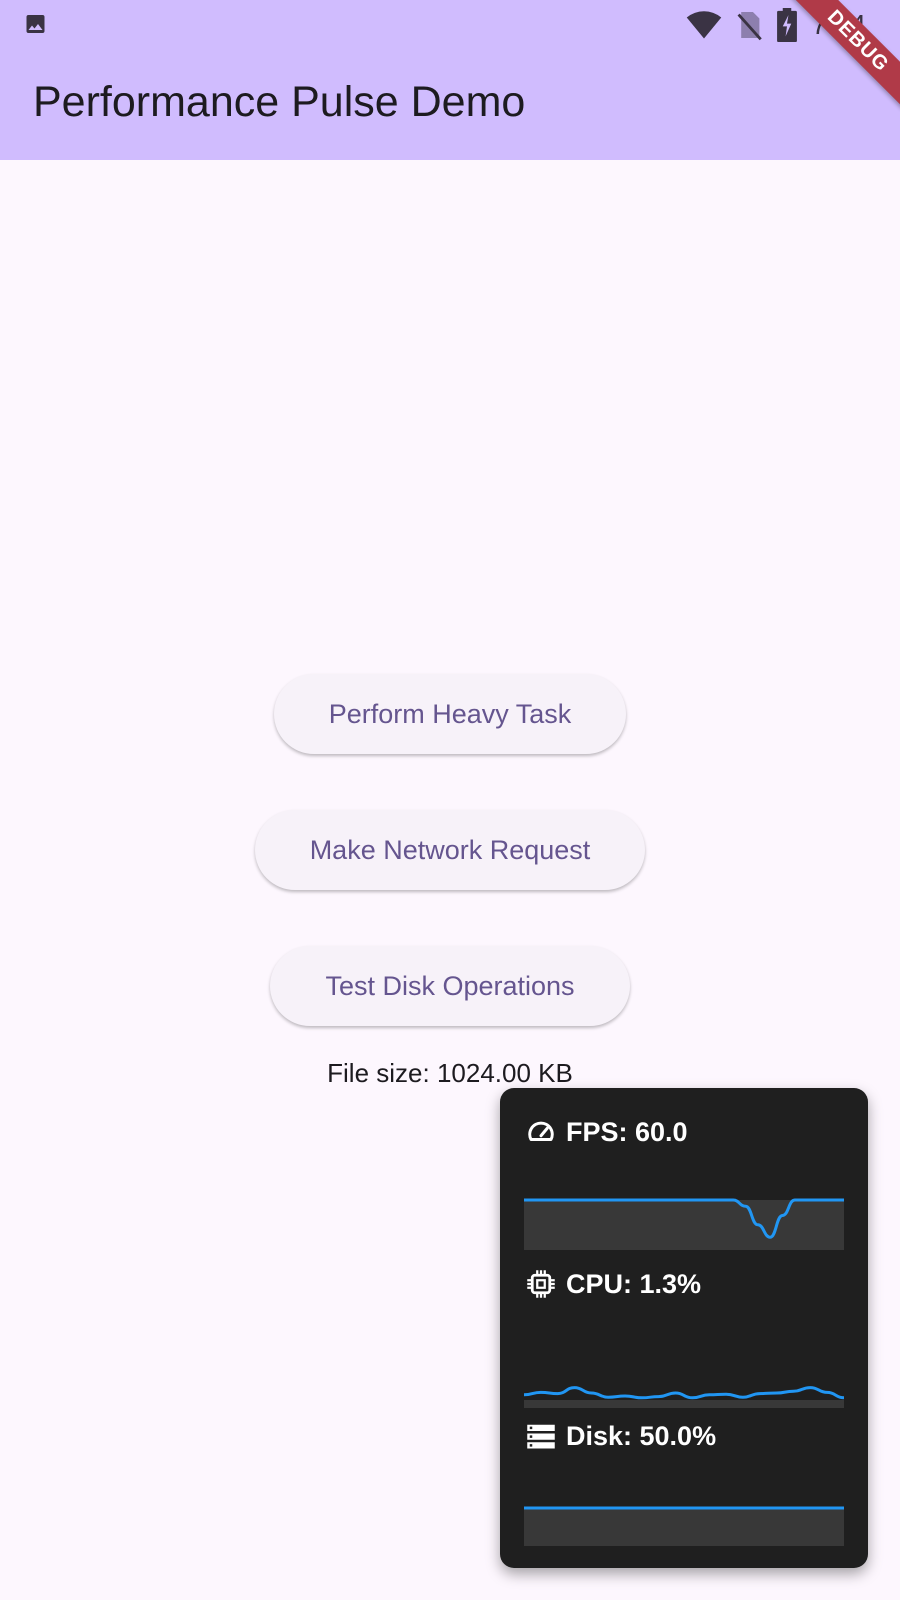 The width and height of the screenshot is (900, 1600). What do you see at coordinates (279, 102) in the screenshot?
I see `app-title: Performance Pulse Demo` at bounding box center [279, 102].